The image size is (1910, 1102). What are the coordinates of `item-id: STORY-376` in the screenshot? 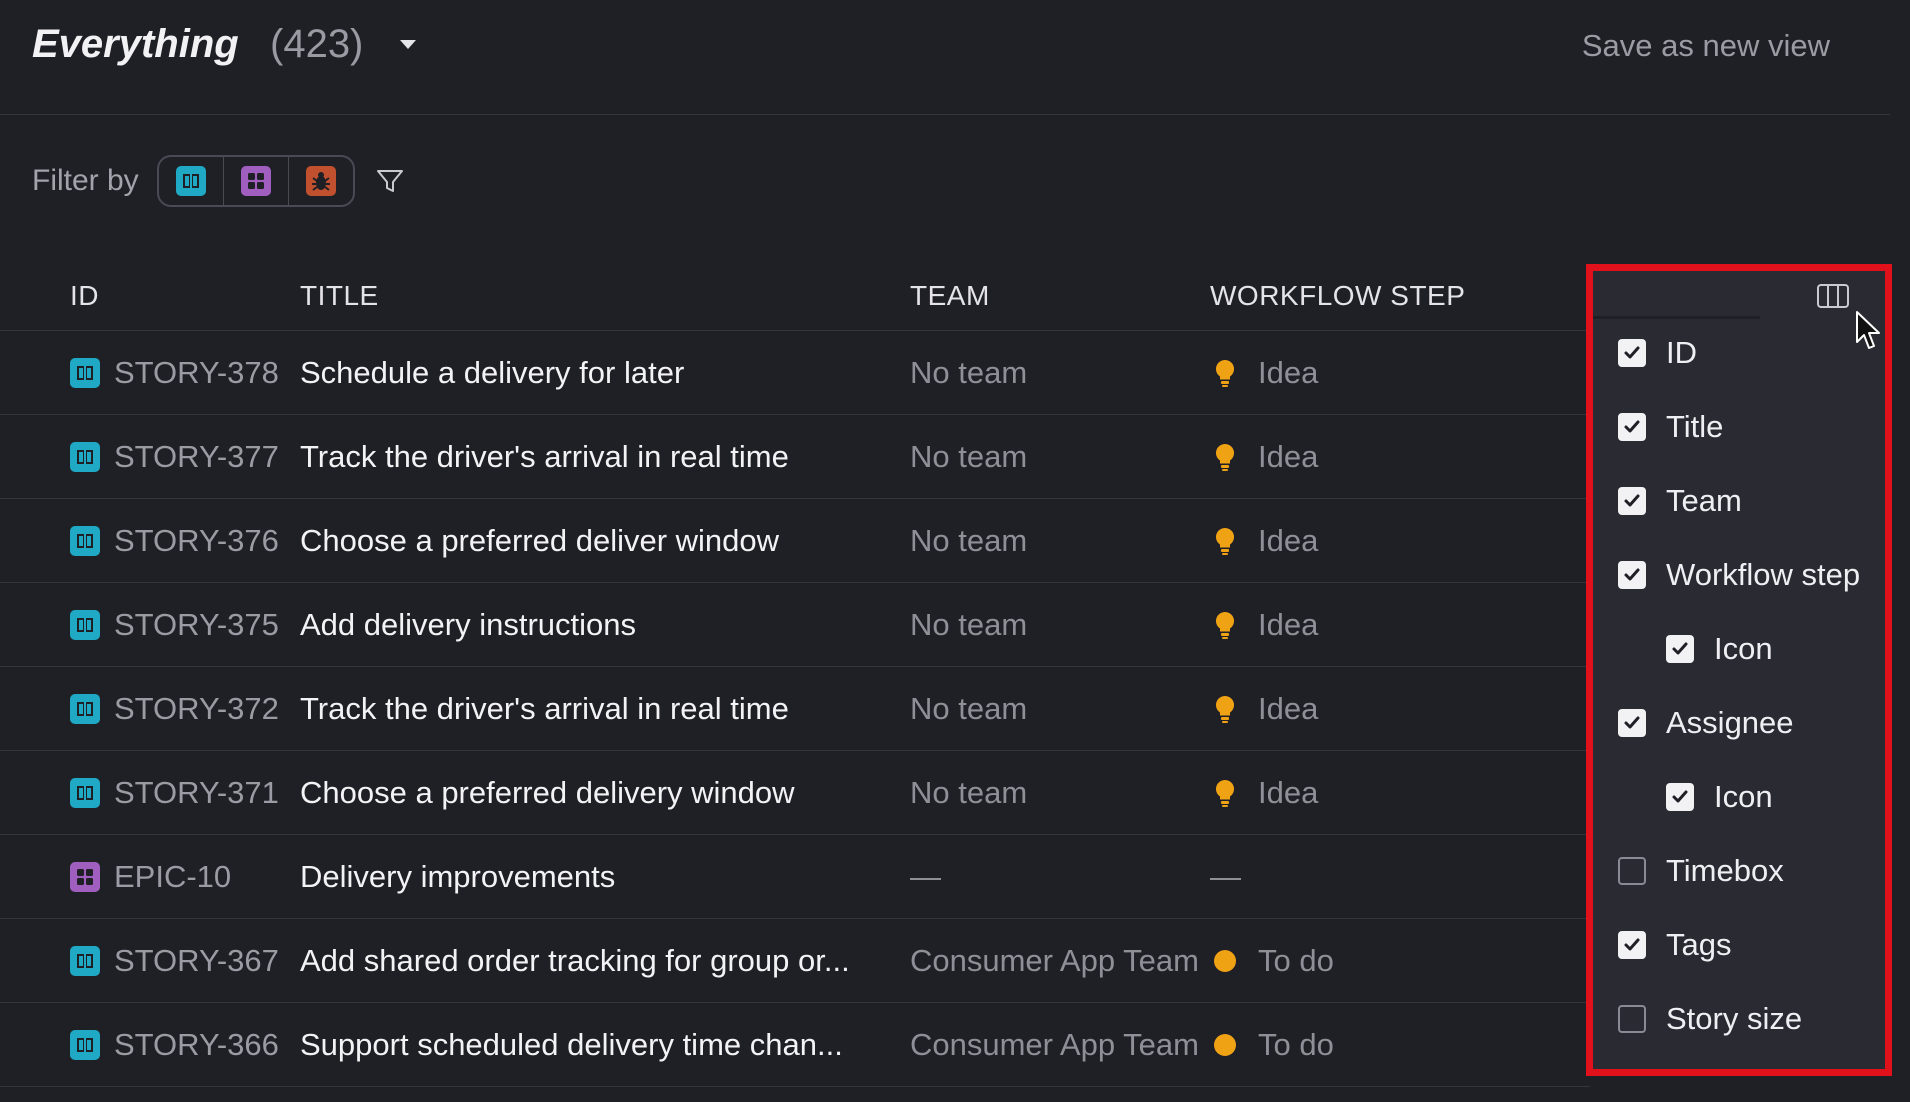 It's located at (196, 541).